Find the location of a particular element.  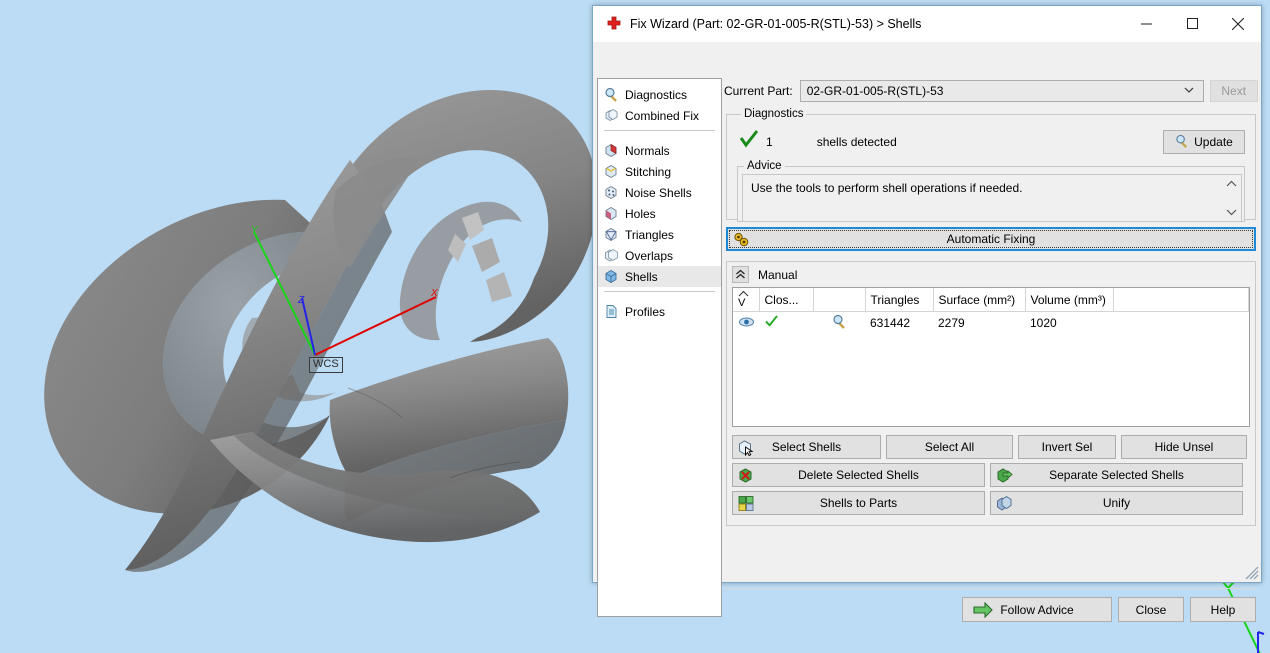

help-button: Help is located at coordinates (1223, 609).